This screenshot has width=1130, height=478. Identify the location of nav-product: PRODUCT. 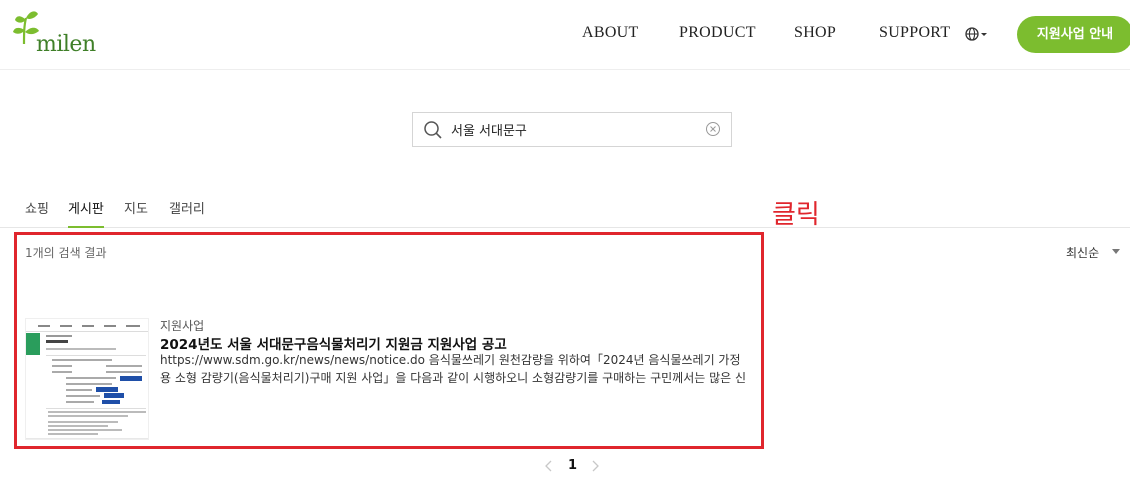
(717, 33).